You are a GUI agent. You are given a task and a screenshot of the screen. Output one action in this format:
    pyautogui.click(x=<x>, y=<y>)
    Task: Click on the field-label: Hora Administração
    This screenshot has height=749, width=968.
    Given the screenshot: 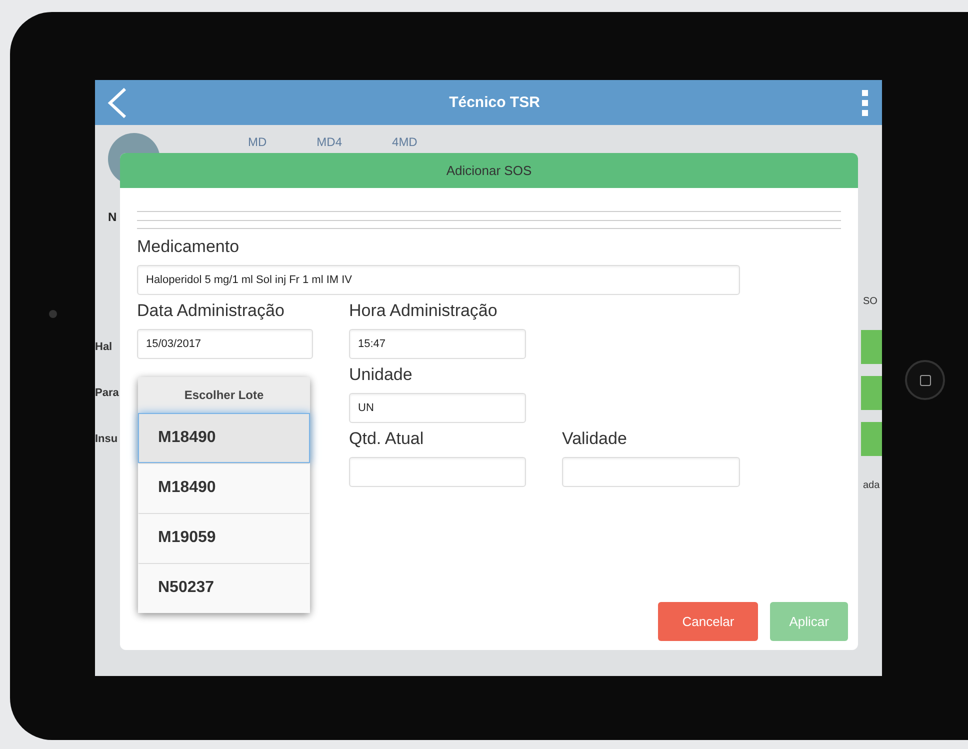 What is the action you would take?
    pyautogui.click(x=423, y=311)
    